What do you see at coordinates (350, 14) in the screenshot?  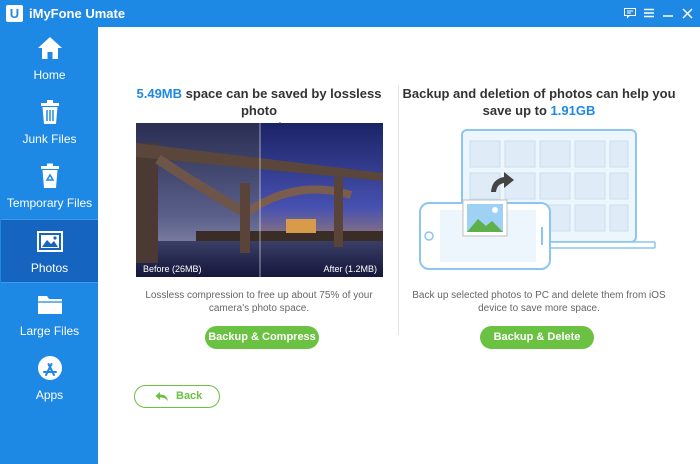 I see `title-bar: U iMyFone Umate` at bounding box center [350, 14].